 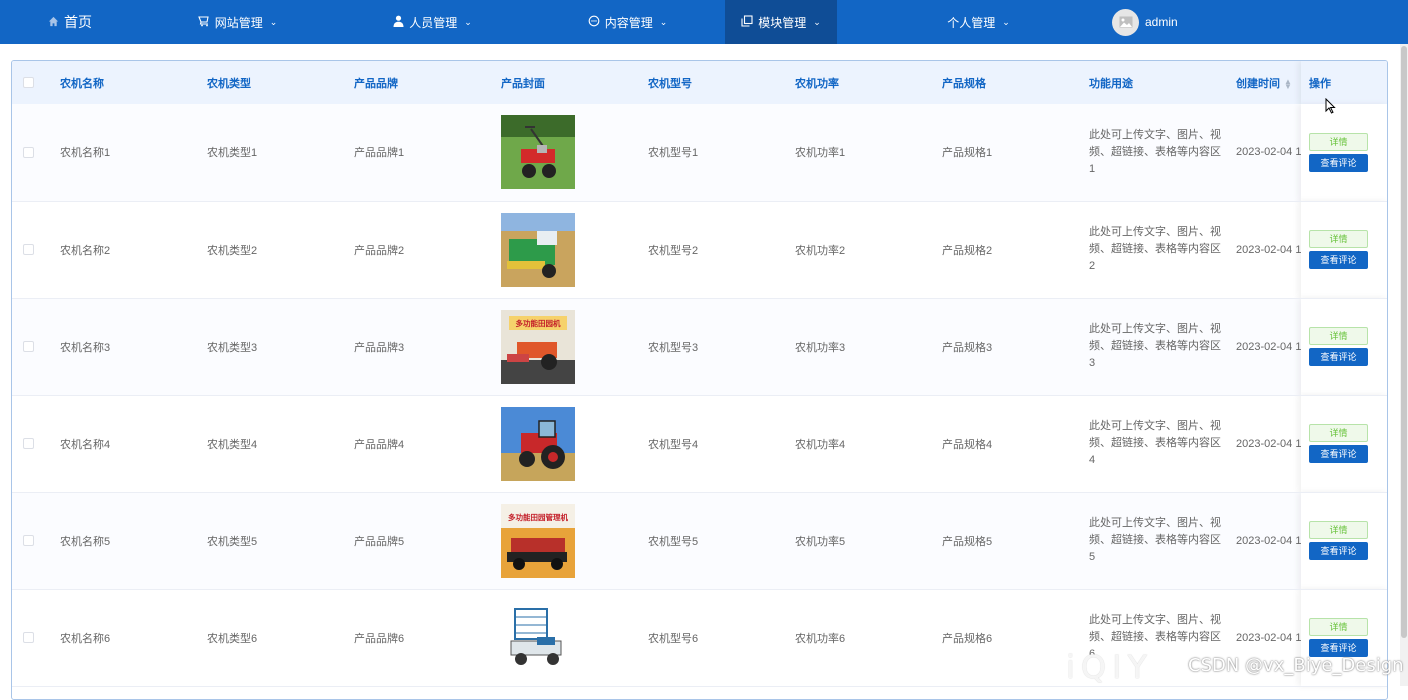 I want to click on header-power: 农机功率, so click(x=817, y=83).